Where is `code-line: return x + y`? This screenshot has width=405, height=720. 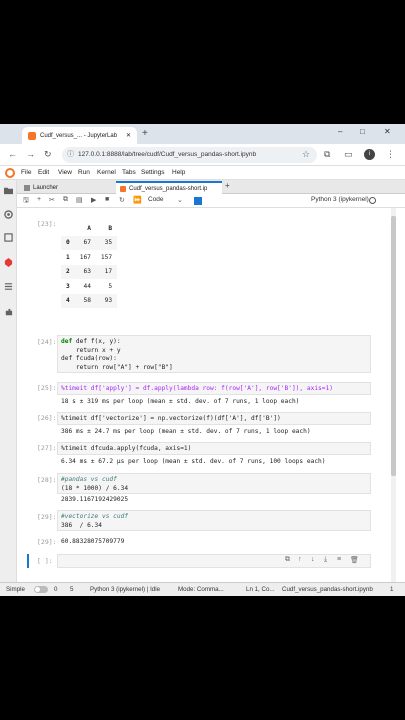 code-line: return x + y is located at coordinates (91, 350).